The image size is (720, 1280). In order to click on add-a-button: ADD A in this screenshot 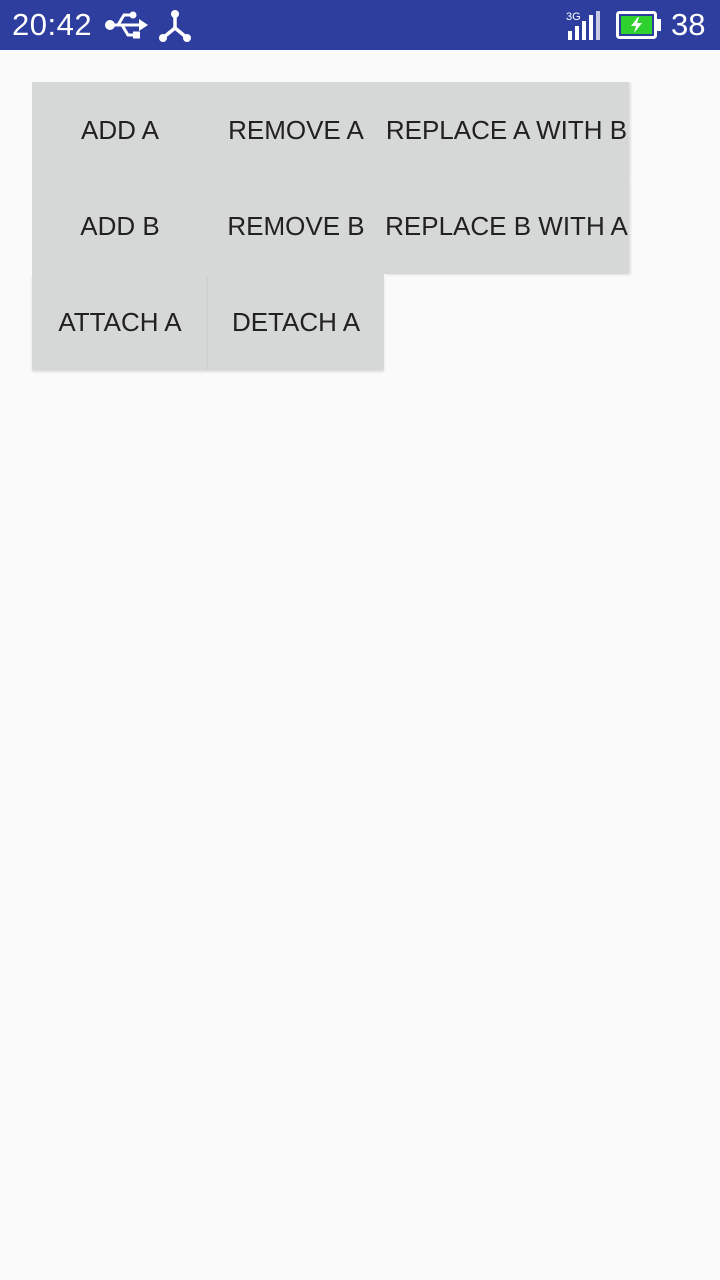, I will do `click(120, 130)`.